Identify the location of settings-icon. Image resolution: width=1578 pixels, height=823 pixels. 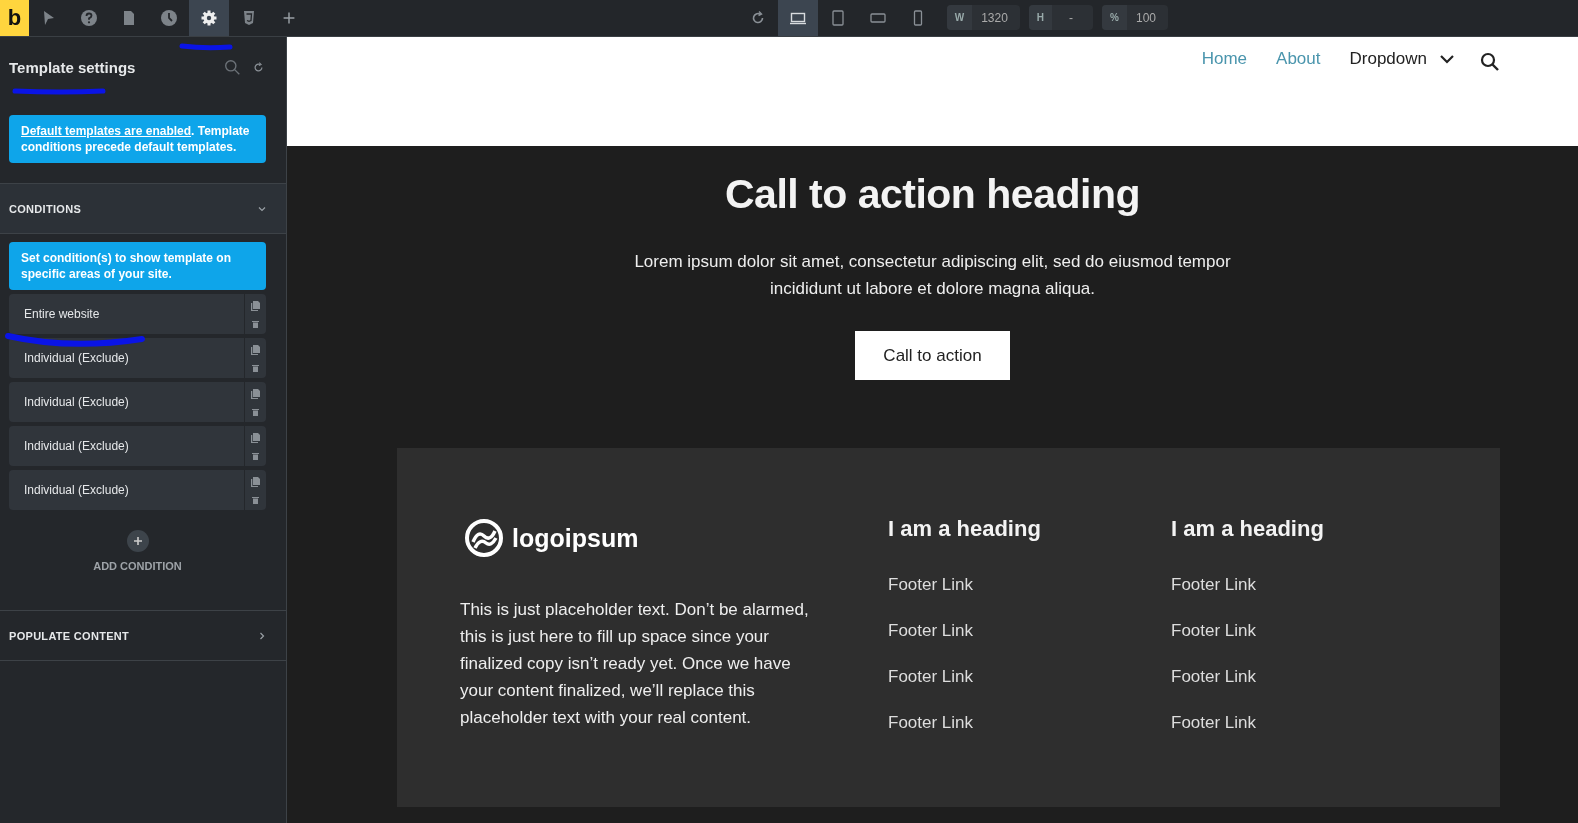
(209, 18).